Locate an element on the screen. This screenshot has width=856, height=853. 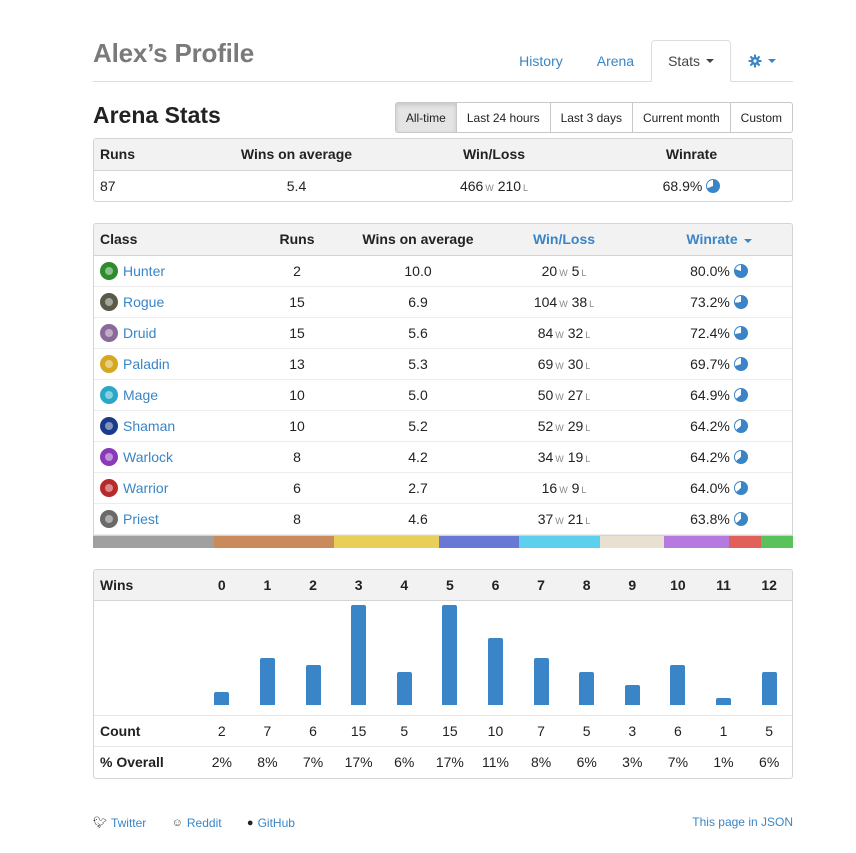
range-3d-button: Last 3 days is located at coordinates (591, 117).